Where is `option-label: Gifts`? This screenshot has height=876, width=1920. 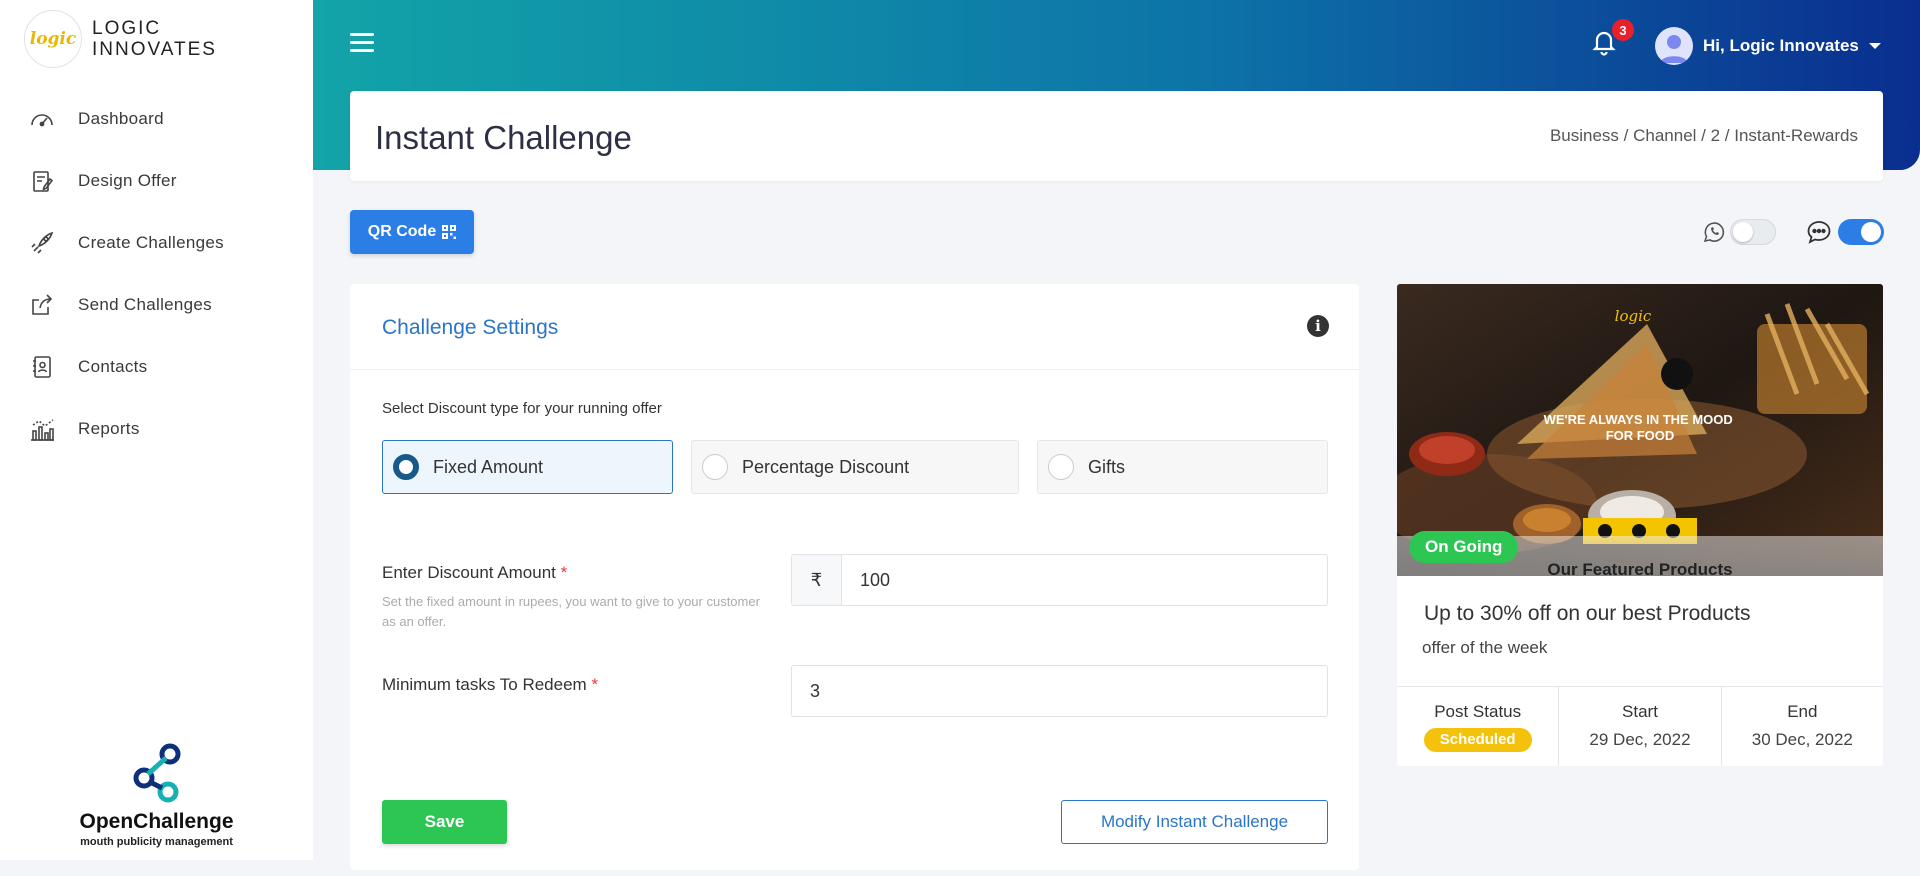 option-label: Gifts is located at coordinates (1107, 466).